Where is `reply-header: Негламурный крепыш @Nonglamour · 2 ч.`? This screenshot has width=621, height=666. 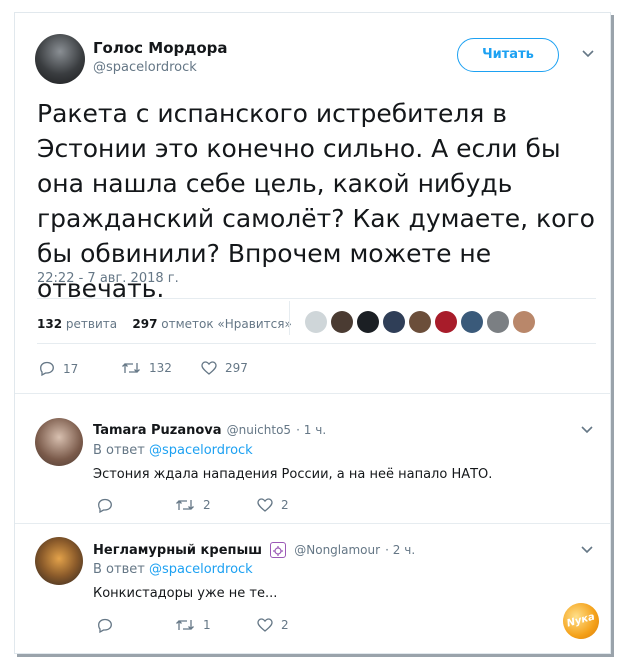 reply-header: Негламурный крепыш @Nonglamour · 2 ч. is located at coordinates (254, 548).